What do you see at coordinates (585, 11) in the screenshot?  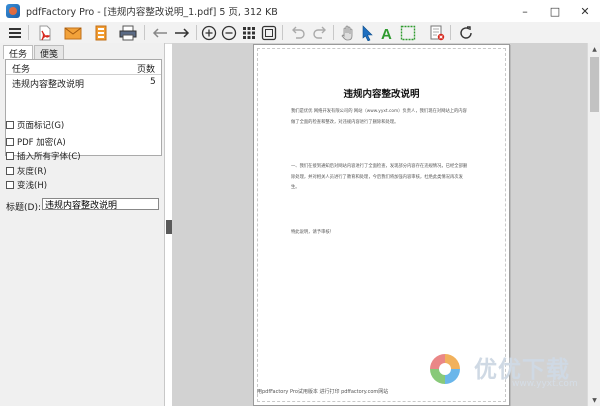 I see `close-button: ✕` at bounding box center [585, 11].